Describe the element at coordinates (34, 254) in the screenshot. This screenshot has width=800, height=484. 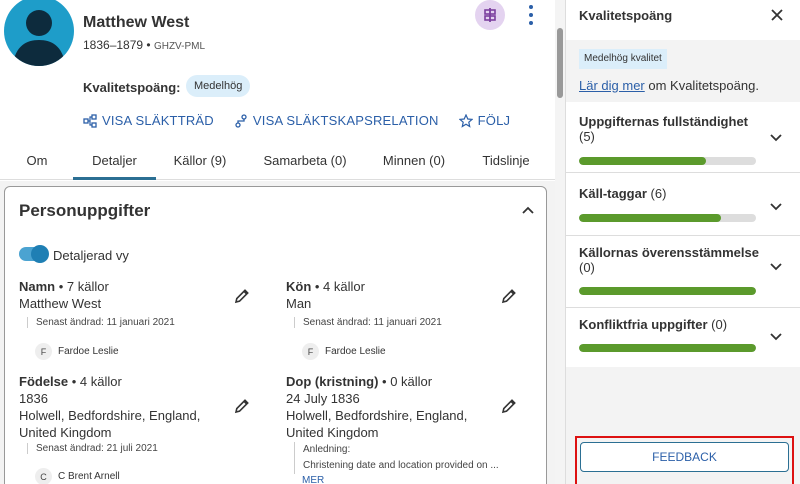
I see `detailed-view-toggle` at that location.